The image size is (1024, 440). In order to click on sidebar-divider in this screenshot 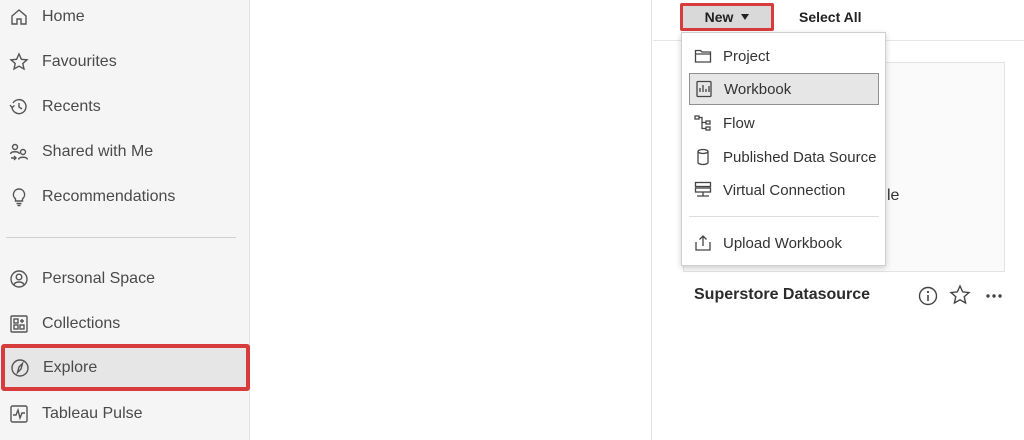, I will do `click(121, 237)`.